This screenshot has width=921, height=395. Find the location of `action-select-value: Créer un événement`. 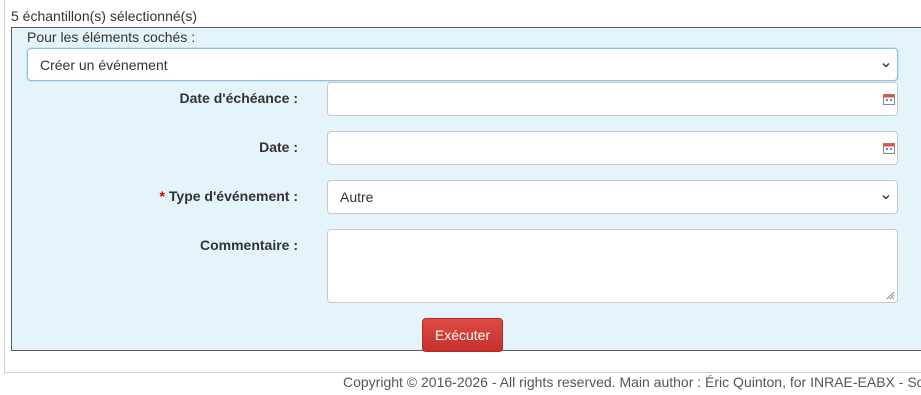

action-select-value: Créer un événement is located at coordinates (104, 64).